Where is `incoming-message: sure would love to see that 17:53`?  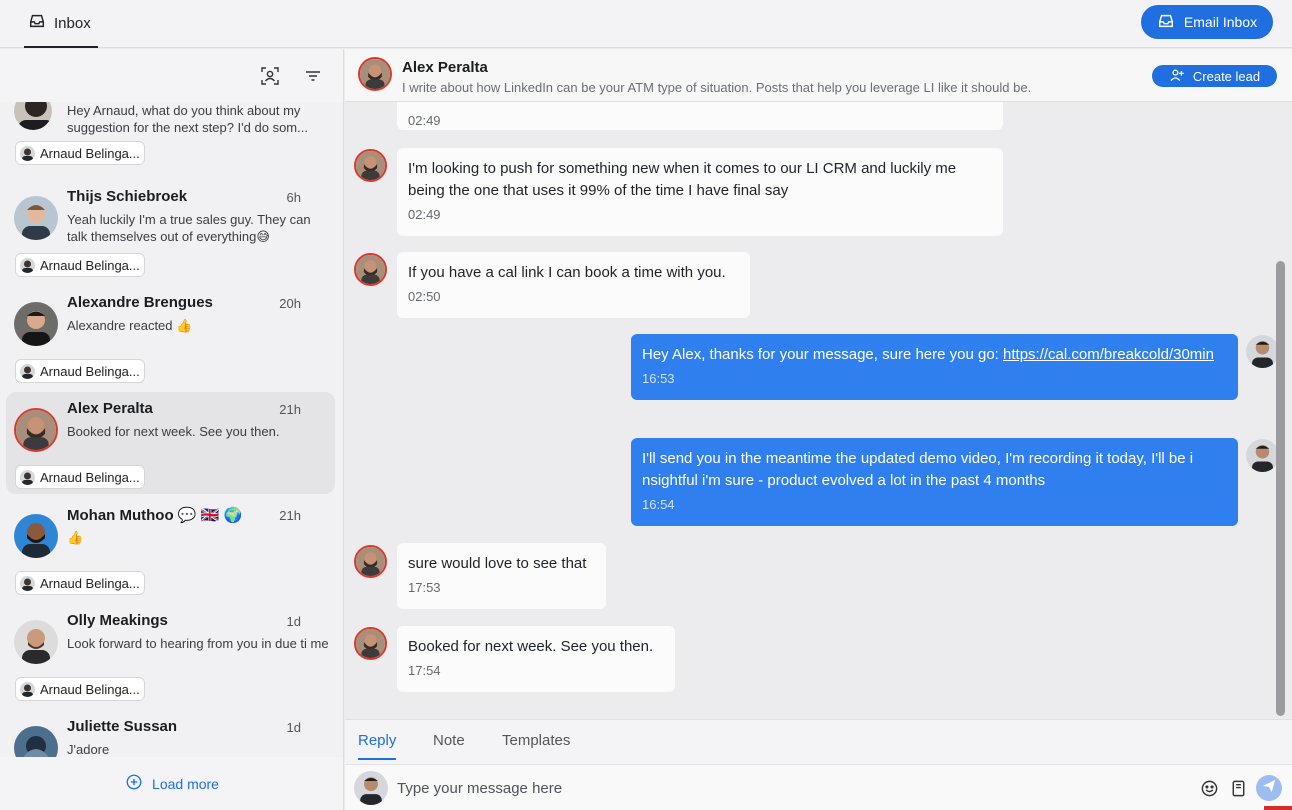
incoming-message: sure would love to see that 17:53 is located at coordinates (501, 576).